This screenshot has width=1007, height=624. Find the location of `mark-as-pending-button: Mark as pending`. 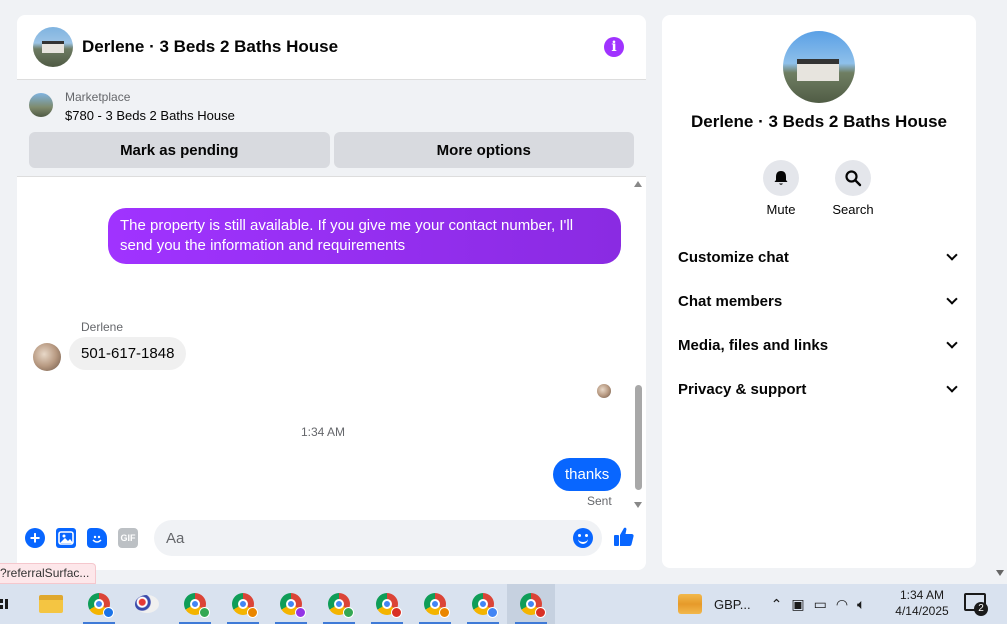

mark-as-pending-button: Mark as pending is located at coordinates (179, 150).